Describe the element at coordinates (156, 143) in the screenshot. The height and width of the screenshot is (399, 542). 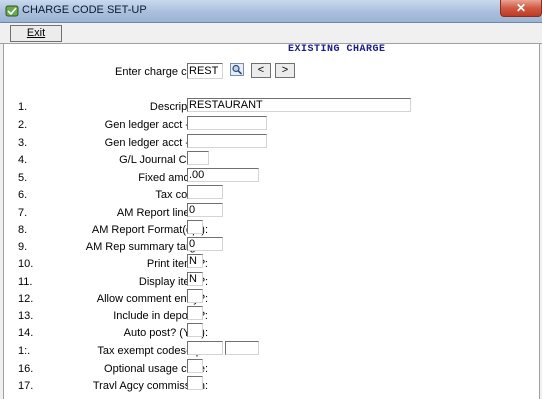
I see `gl-acct-cr-label: Gen ledger acct -CR:` at that location.